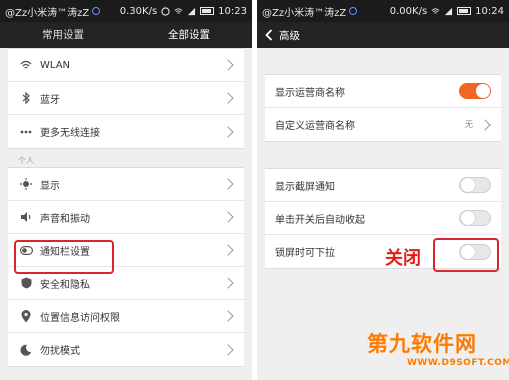 The height and width of the screenshot is (380, 509). What do you see at coordinates (64, 257) in the screenshot?
I see `highlight-notification-bar` at bounding box center [64, 257].